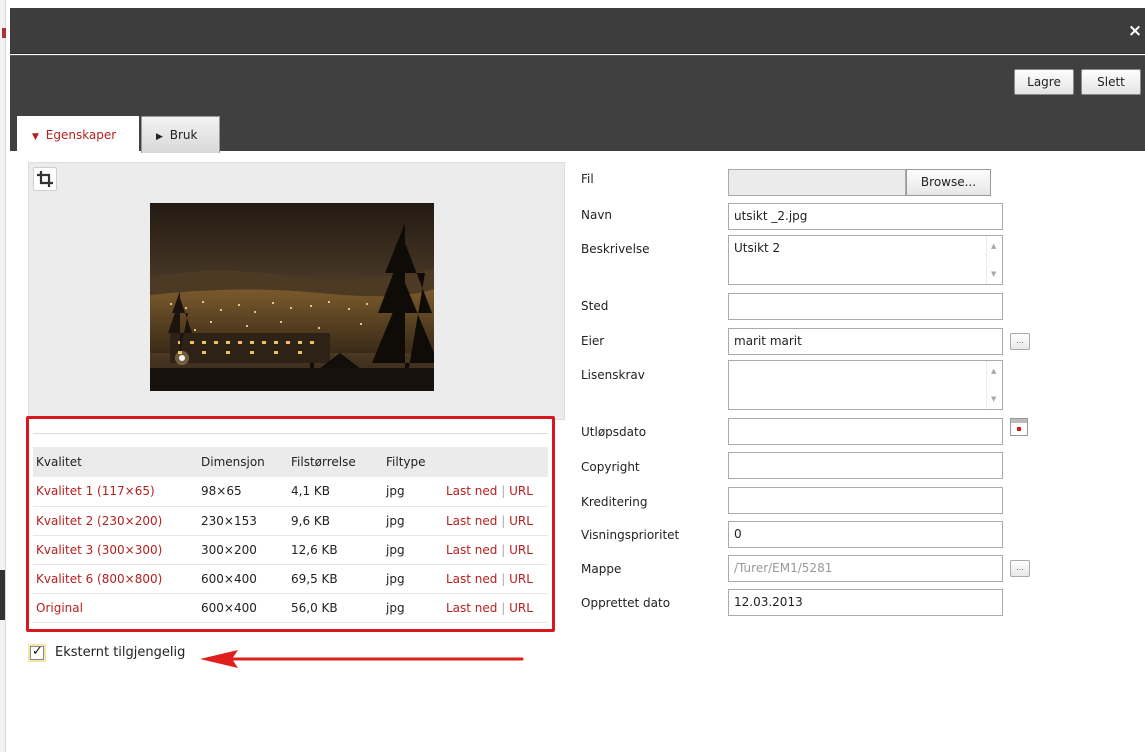  What do you see at coordinates (595, 306) in the screenshot?
I see `label-sted: Sted` at bounding box center [595, 306].